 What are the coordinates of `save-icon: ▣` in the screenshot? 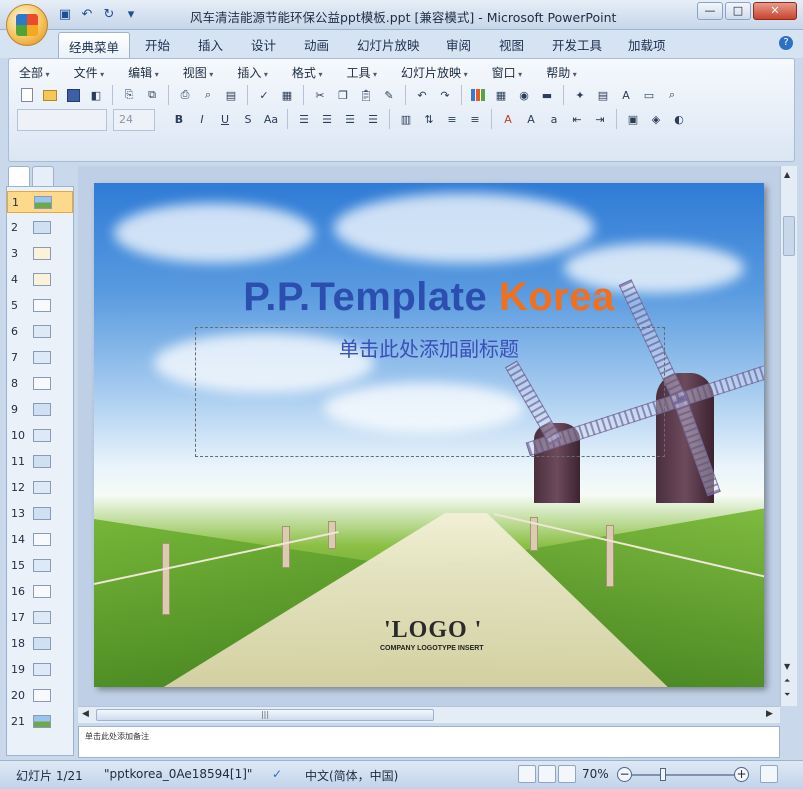 It's located at (65, 15).